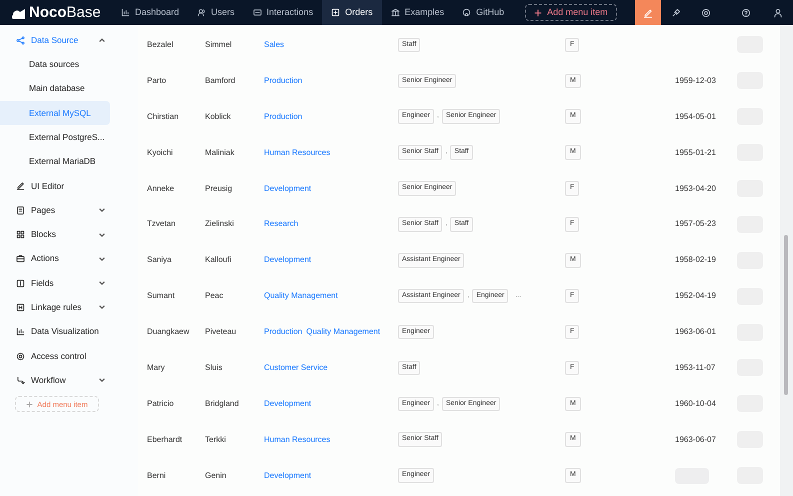 This screenshot has width=793, height=496. Describe the element at coordinates (56, 12) in the screenshot. I see `logo: NocoBase` at that location.